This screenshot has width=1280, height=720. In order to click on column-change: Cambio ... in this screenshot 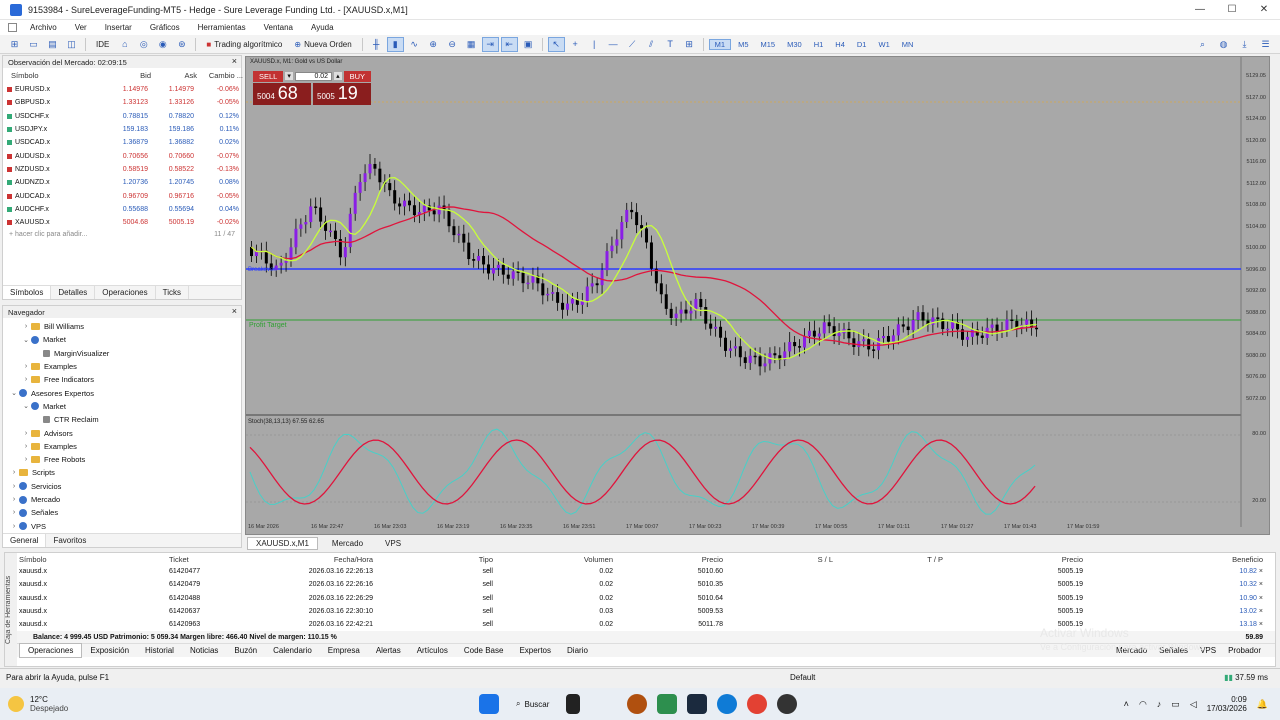, I will do `click(224, 75)`.